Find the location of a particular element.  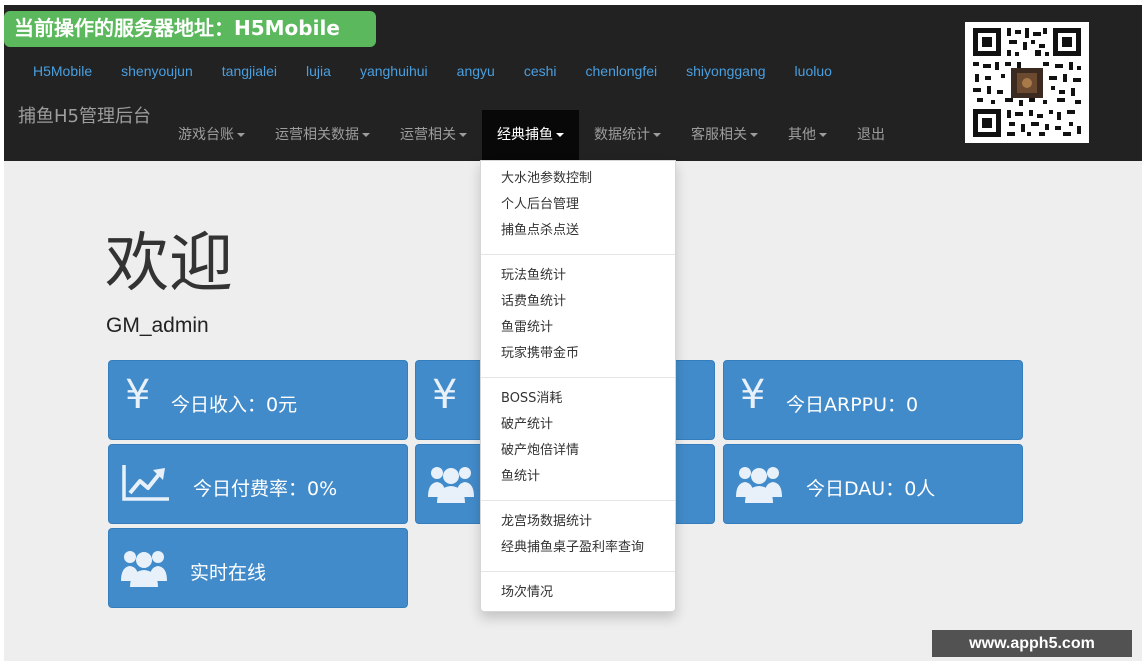

nav-customer-service: 客服相关 is located at coordinates (724, 135).